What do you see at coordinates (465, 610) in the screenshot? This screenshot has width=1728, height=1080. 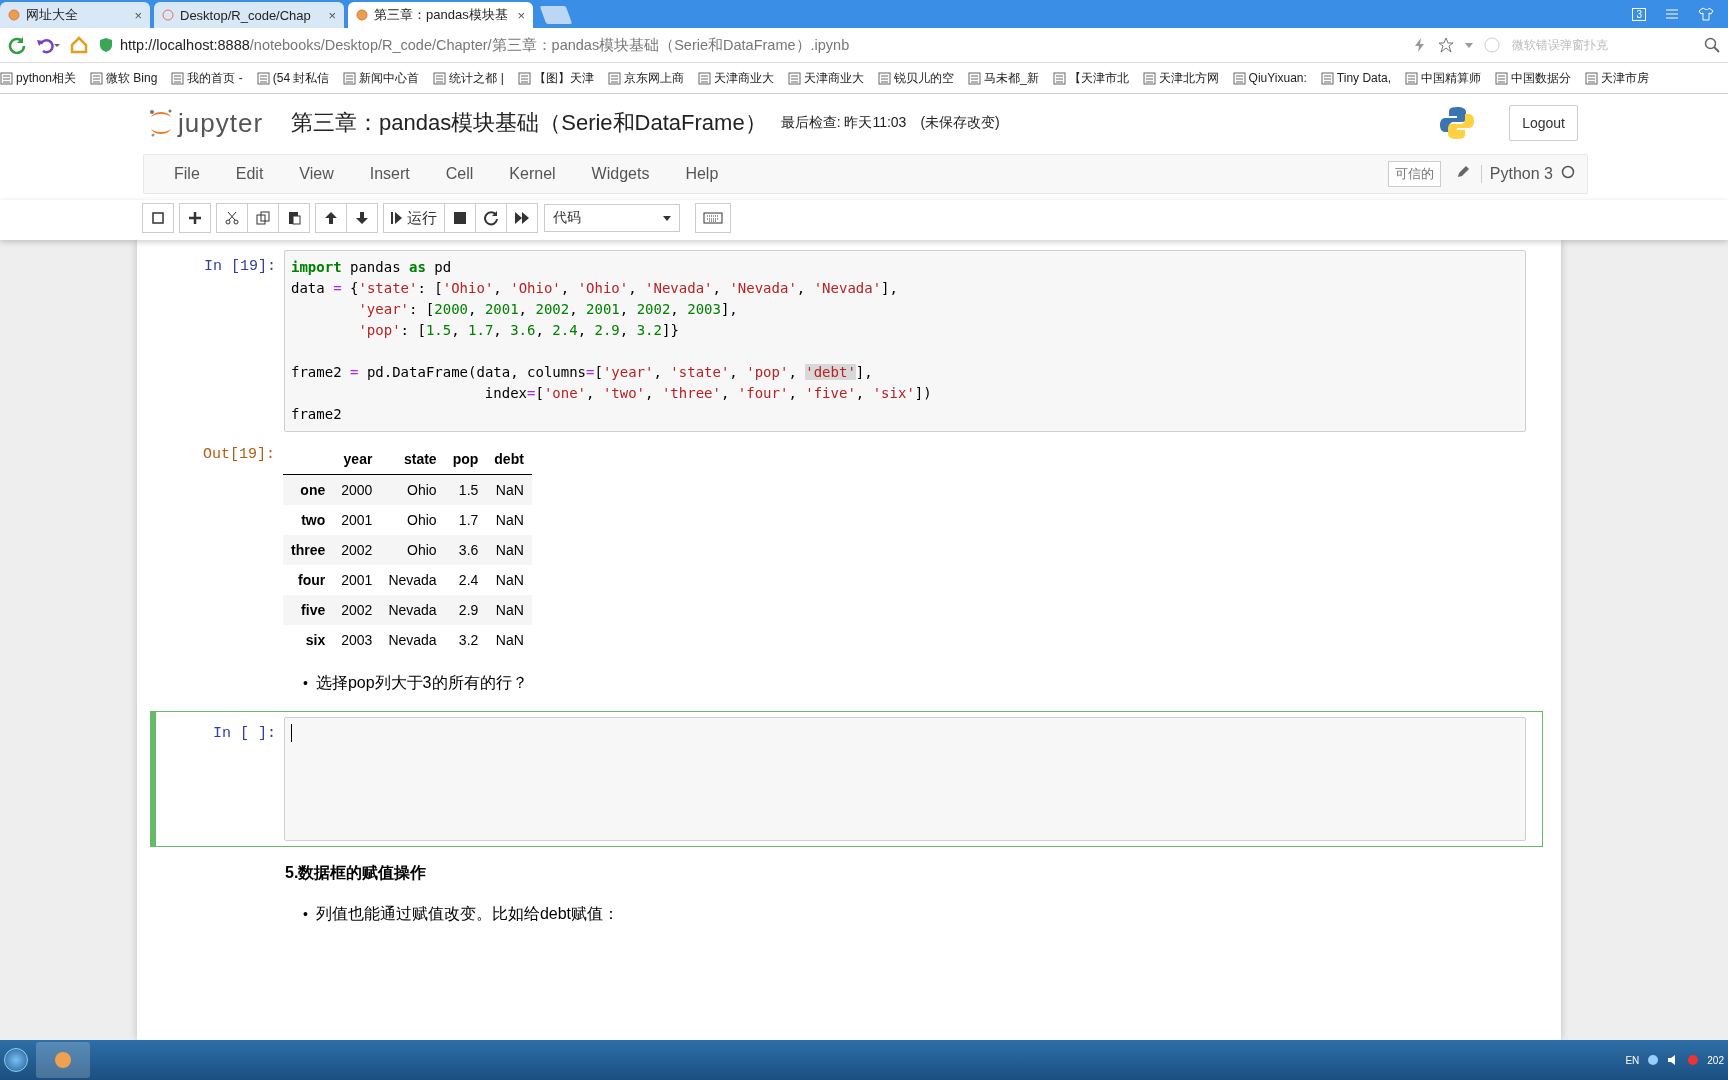 I see `table-cell: 2.9` at bounding box center [465, 610].